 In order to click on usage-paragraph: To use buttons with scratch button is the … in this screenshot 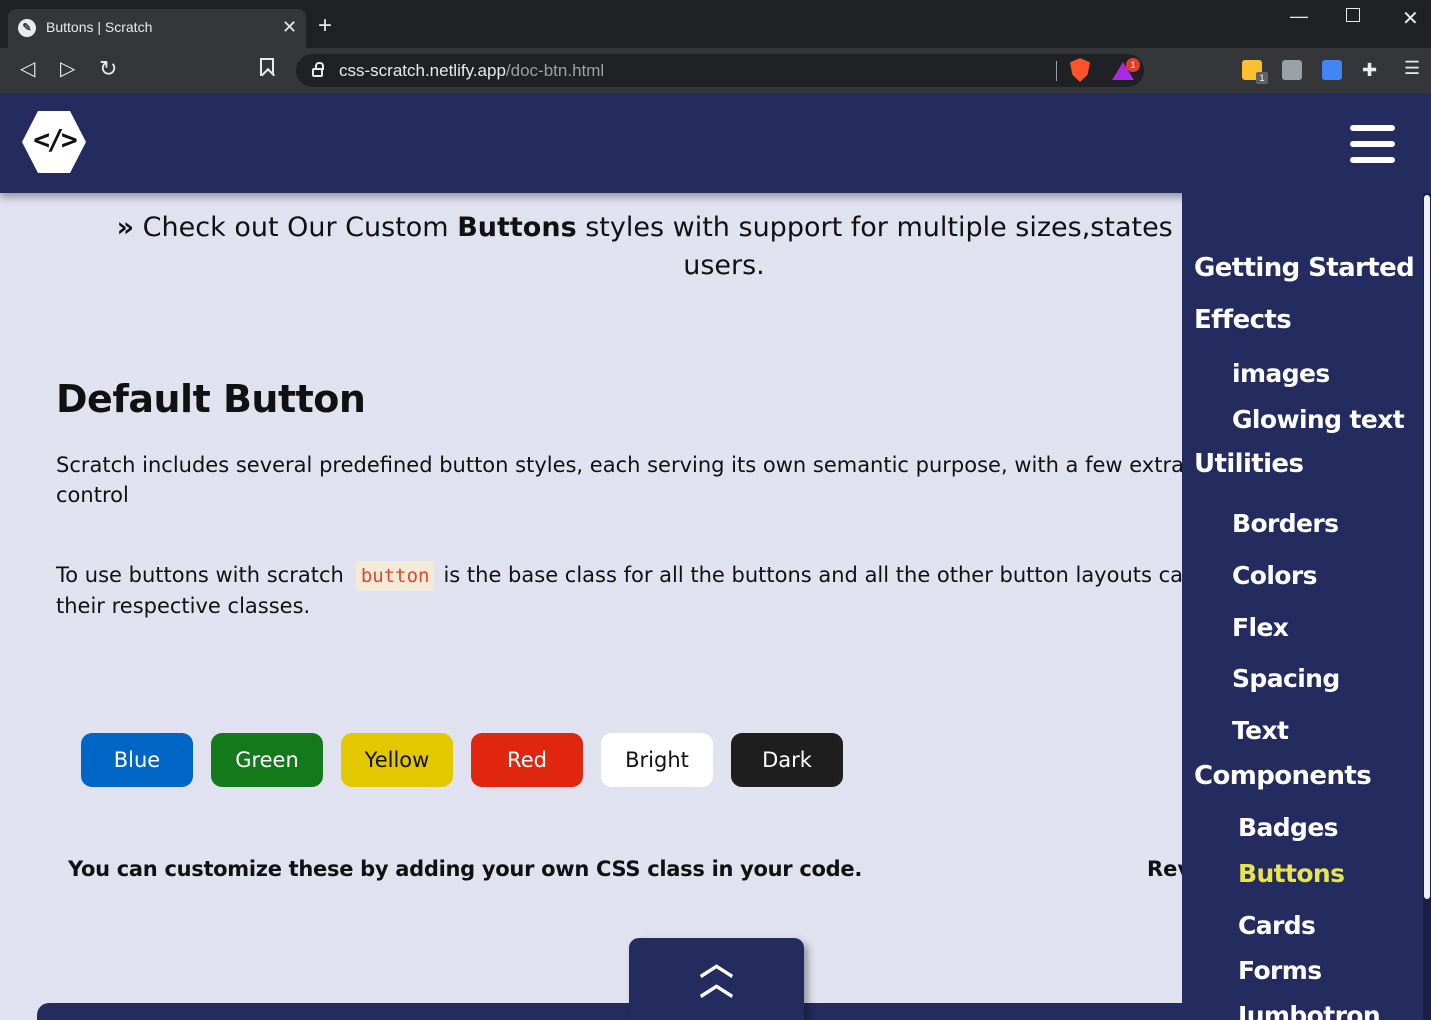, I will do `click(619, 590)`.